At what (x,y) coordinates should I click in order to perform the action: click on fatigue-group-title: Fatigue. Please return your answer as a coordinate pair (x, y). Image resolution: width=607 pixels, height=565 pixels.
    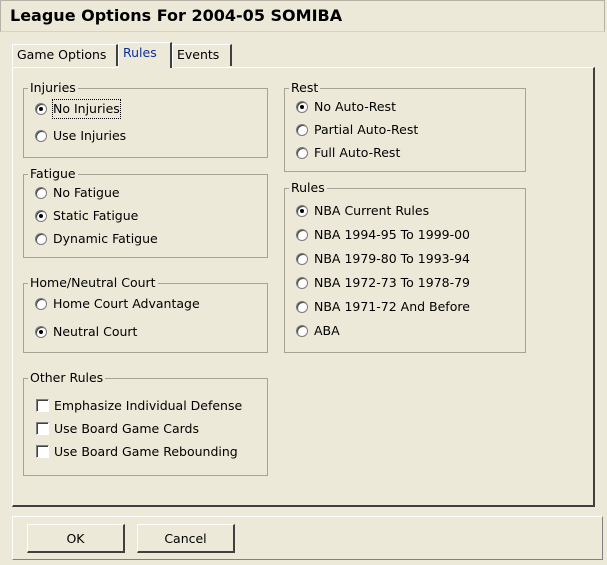
    Looking at the image, I should click on (53, 174).